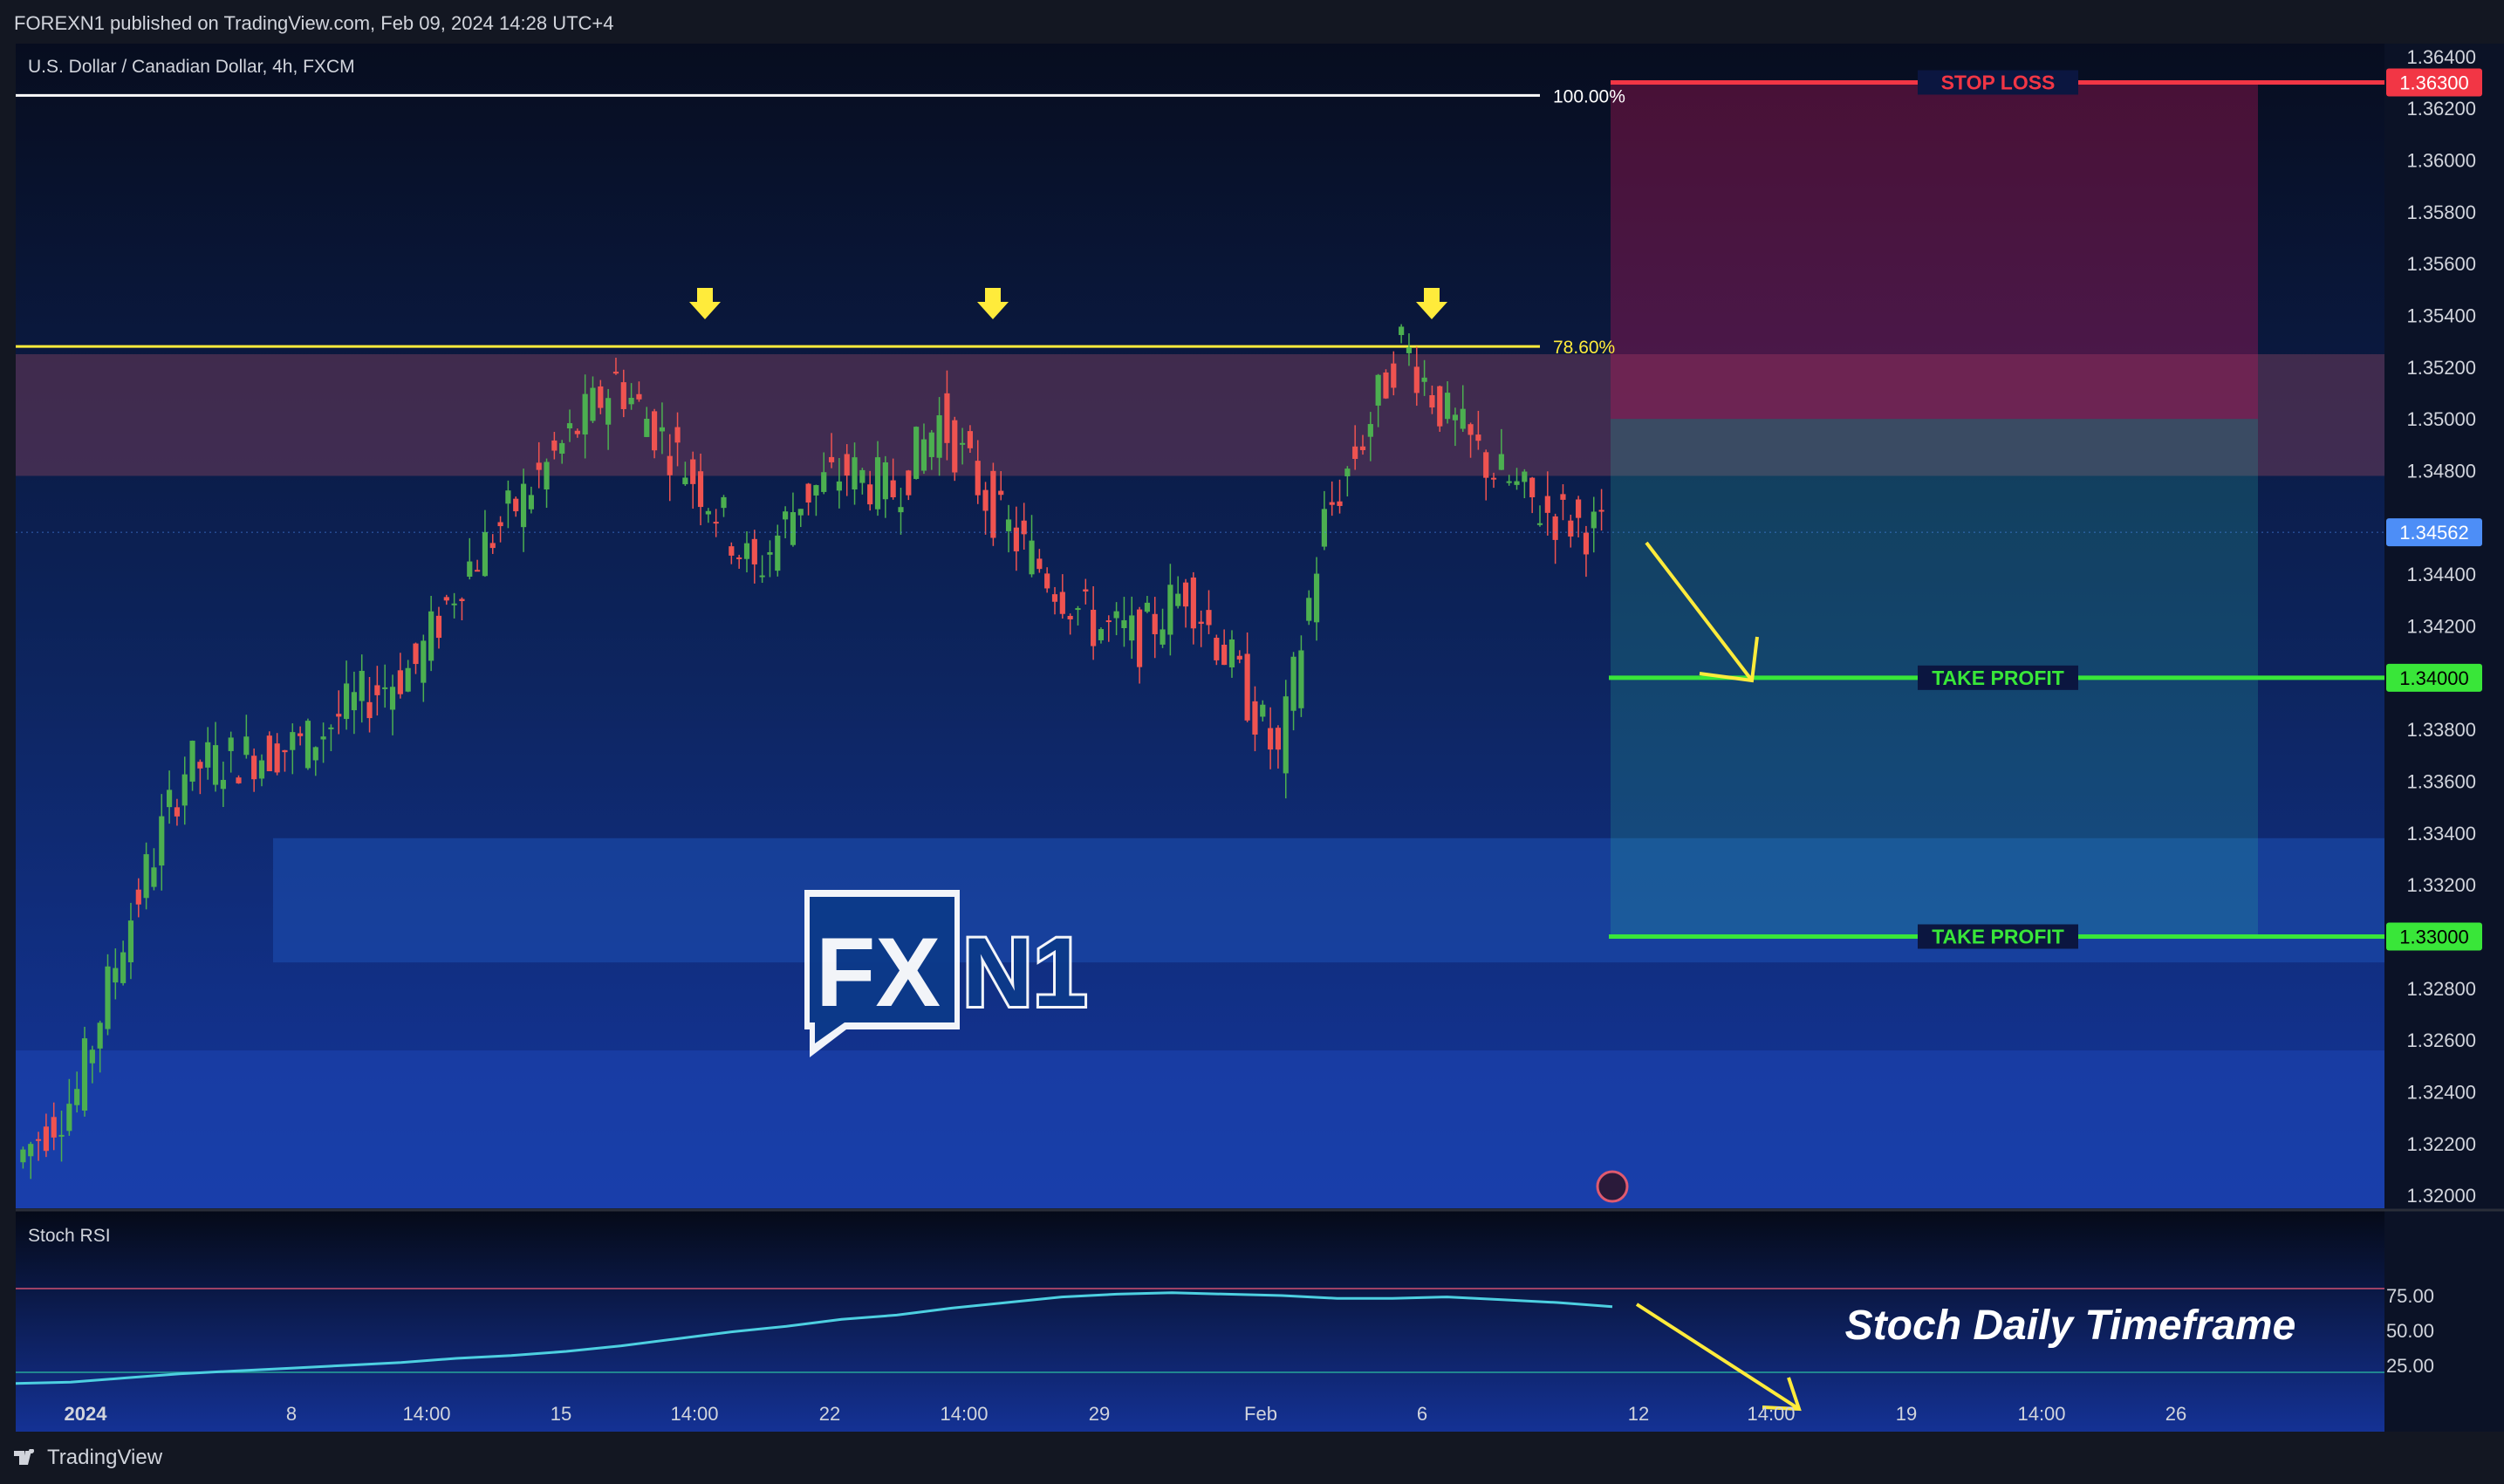 The image size is (2504, 1484). Describe the element at coordinates (2441, 1196) in the screenshot. I see `price-axis-tick: 1.32000` at that location.